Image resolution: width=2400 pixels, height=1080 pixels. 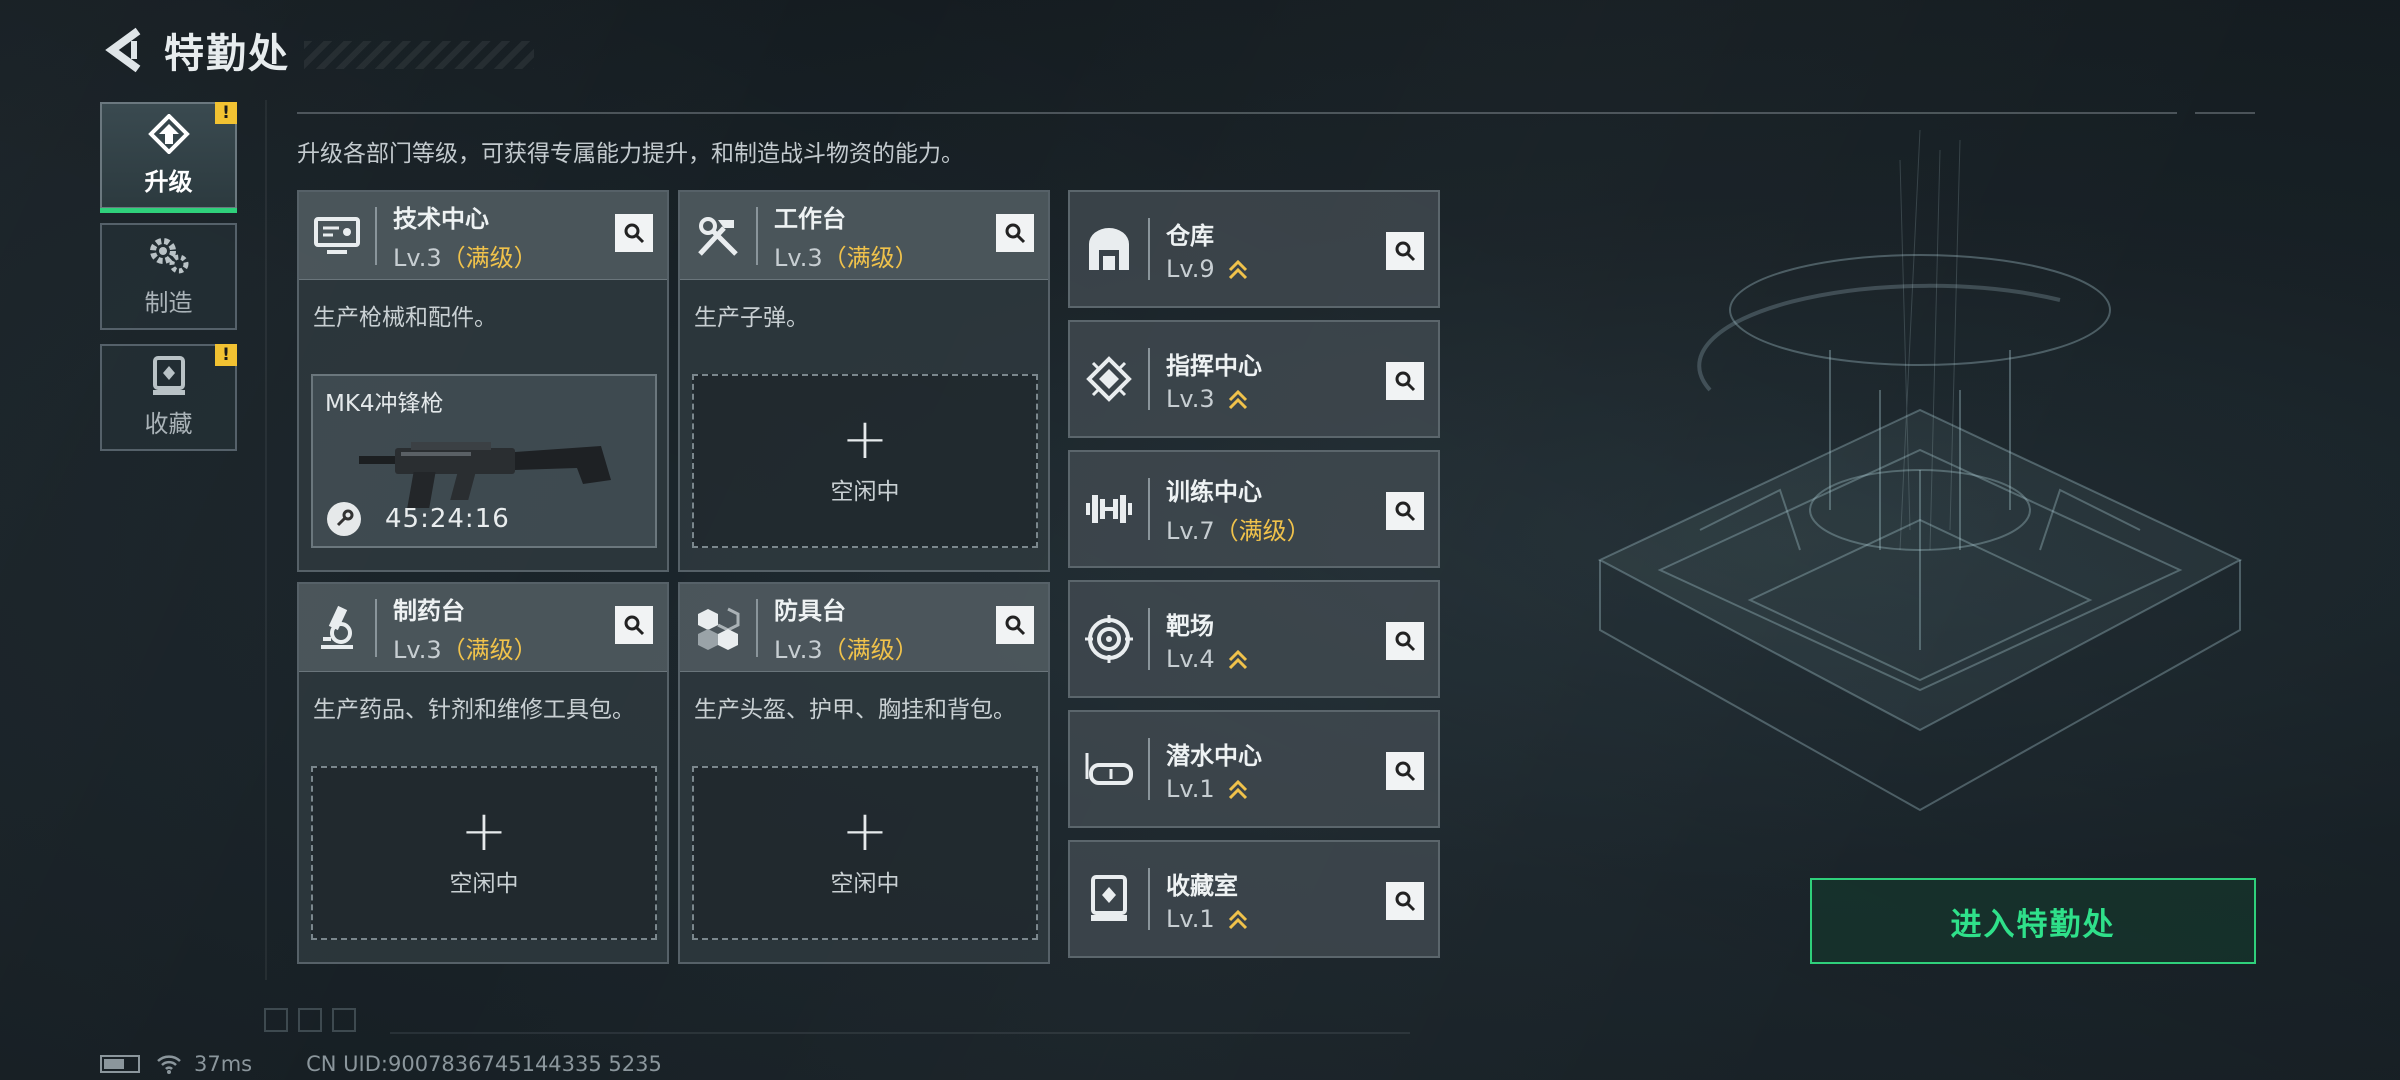 What do you see at coordinates (1237, 113) in the screenshot?
I see `top-divider` at bounding box center [1237, 113].